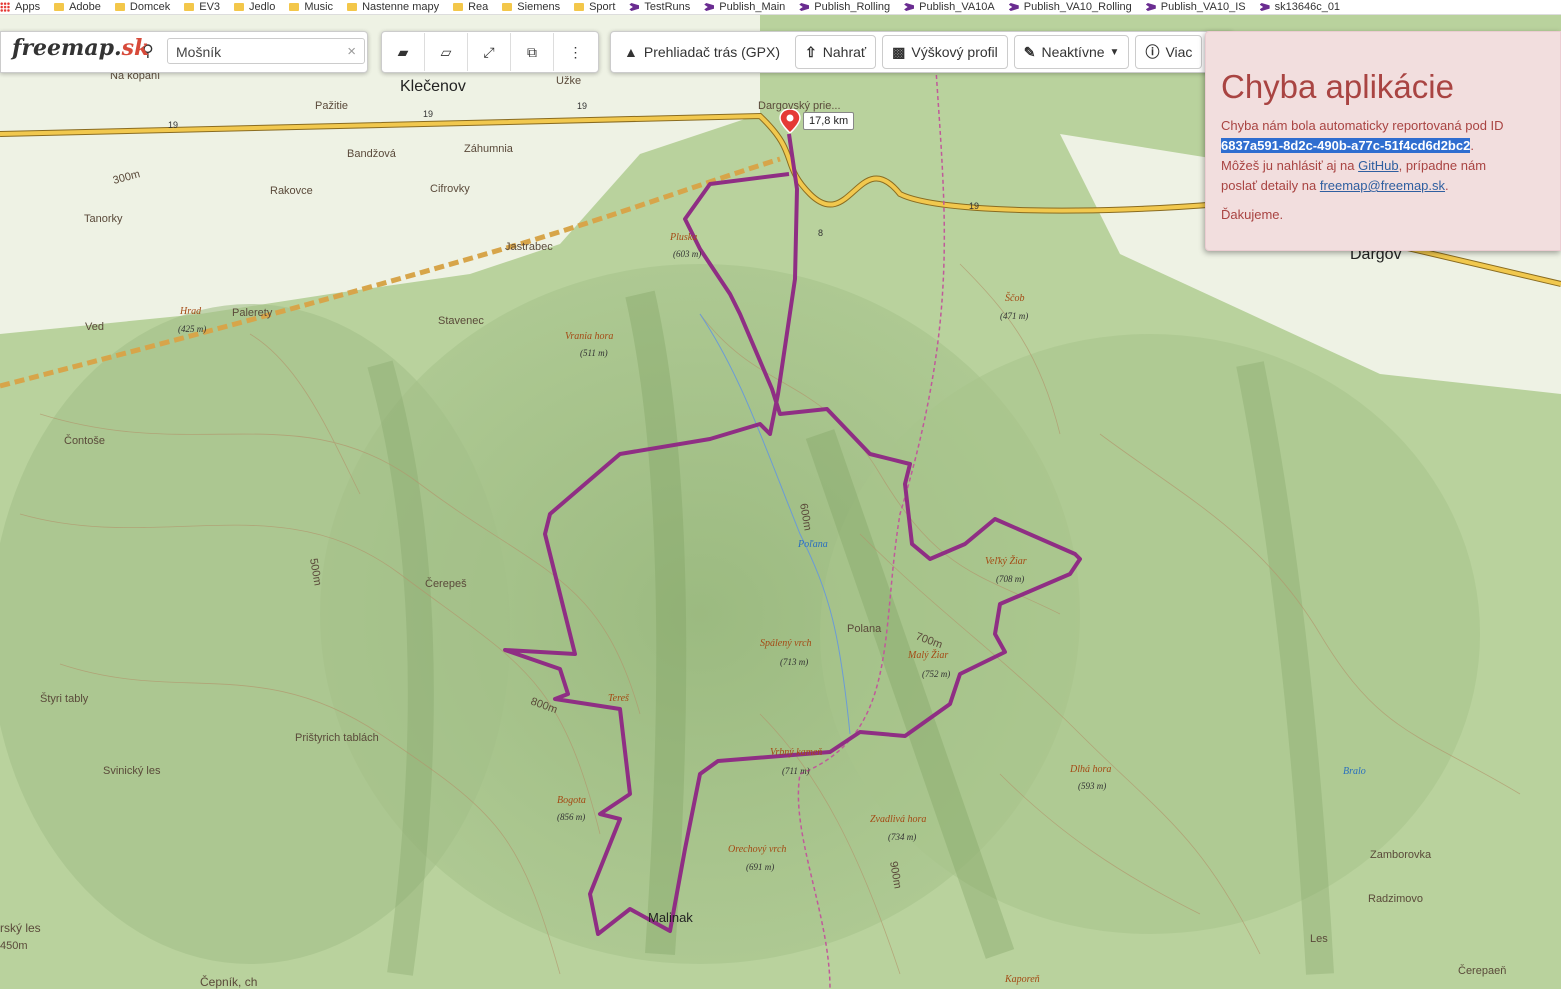  I want to click on svg-text: Poľana, so click(812, 544).